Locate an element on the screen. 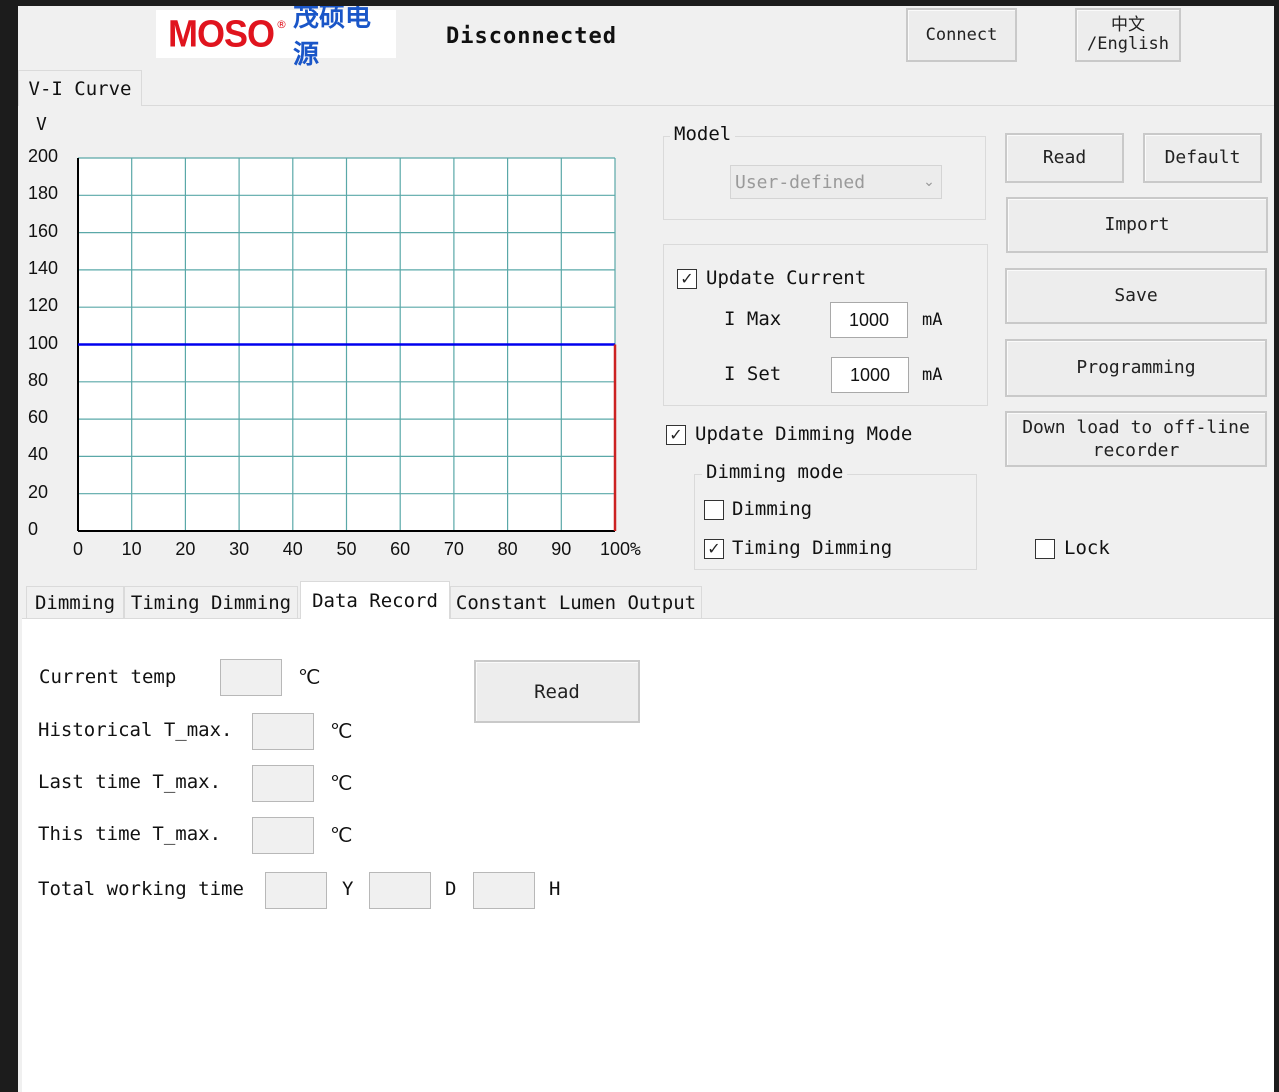  tab-data-record-label: Data Record is located at coordinates (375, 600).